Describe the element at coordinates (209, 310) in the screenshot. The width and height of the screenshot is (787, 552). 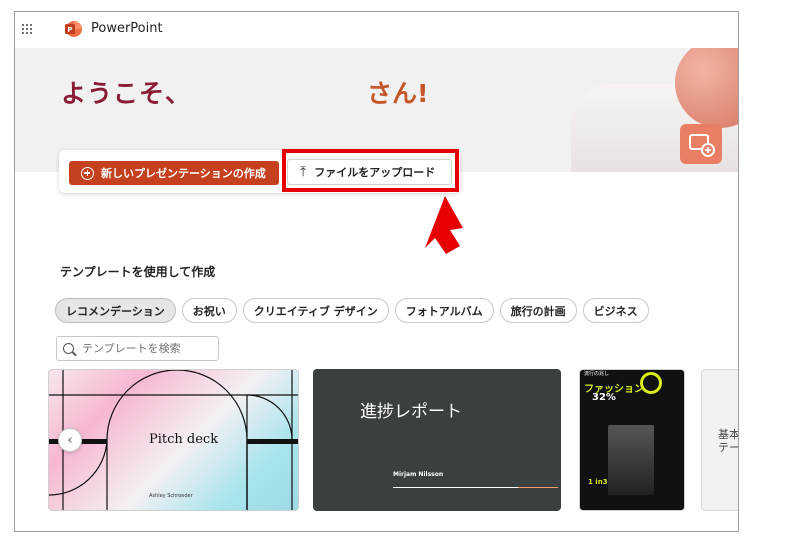
I see `category-tab-celebration: お祝い` at that location.